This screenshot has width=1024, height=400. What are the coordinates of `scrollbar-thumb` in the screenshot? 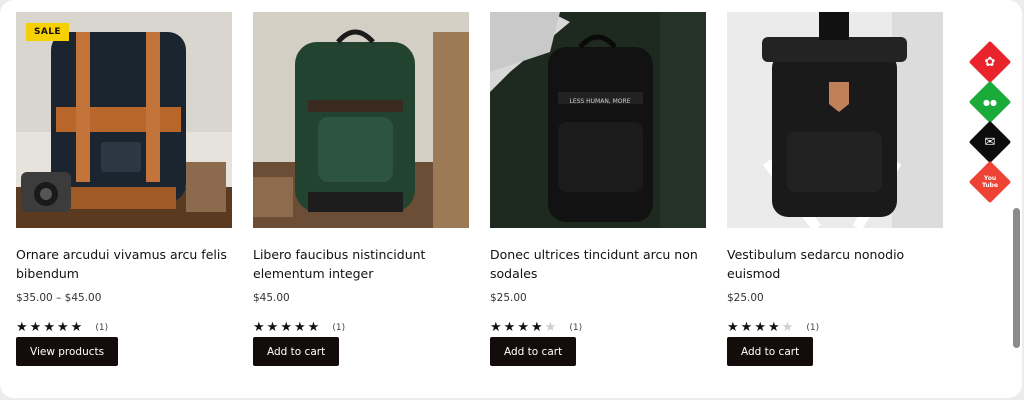 It's located at (1016, 278).